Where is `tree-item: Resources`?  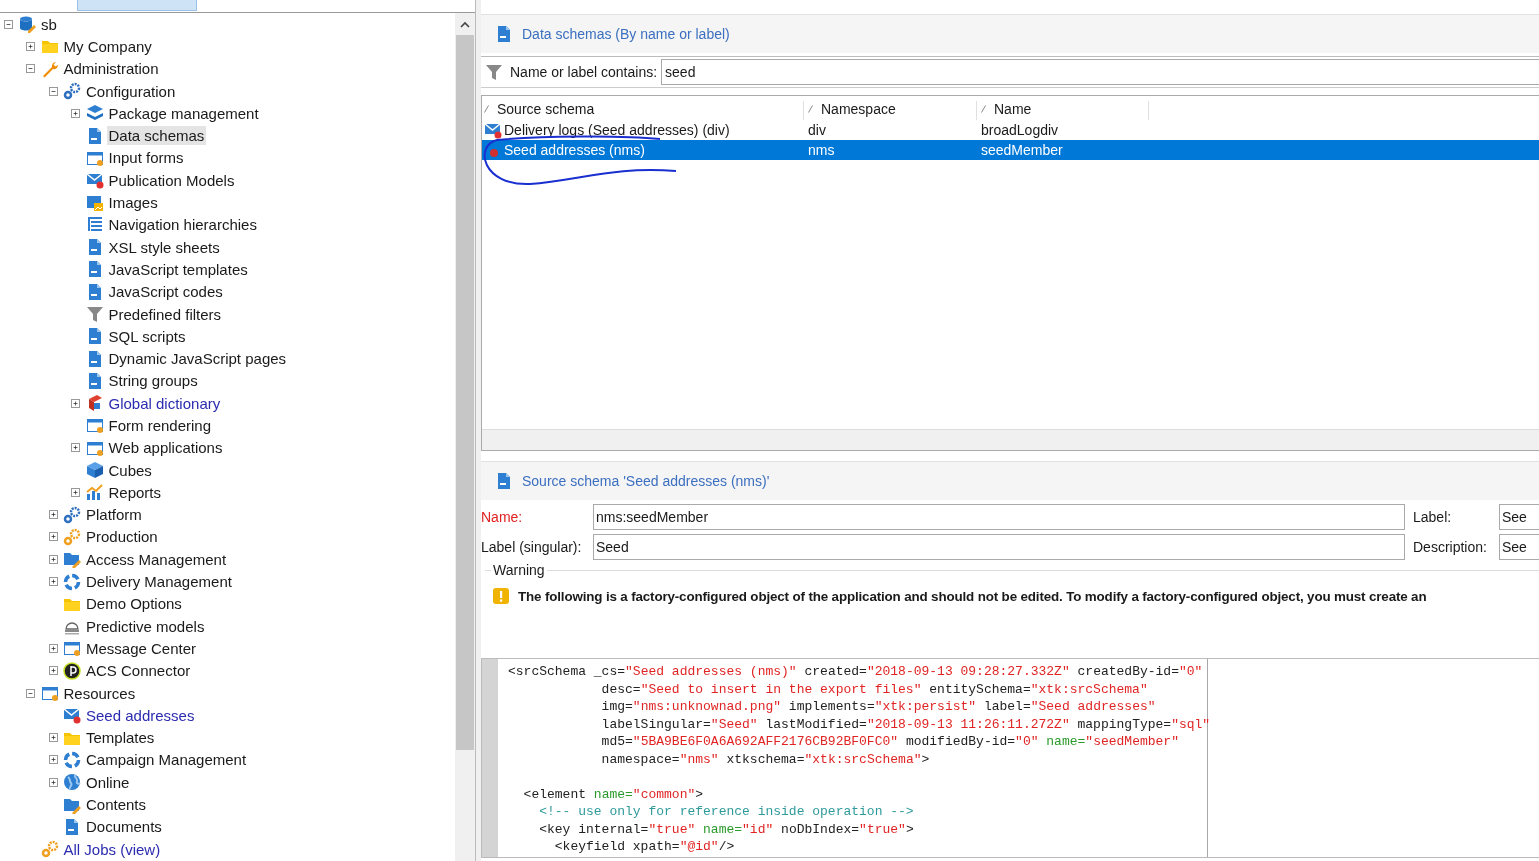 tree-item: Resources is located at coordinates (99, 693).